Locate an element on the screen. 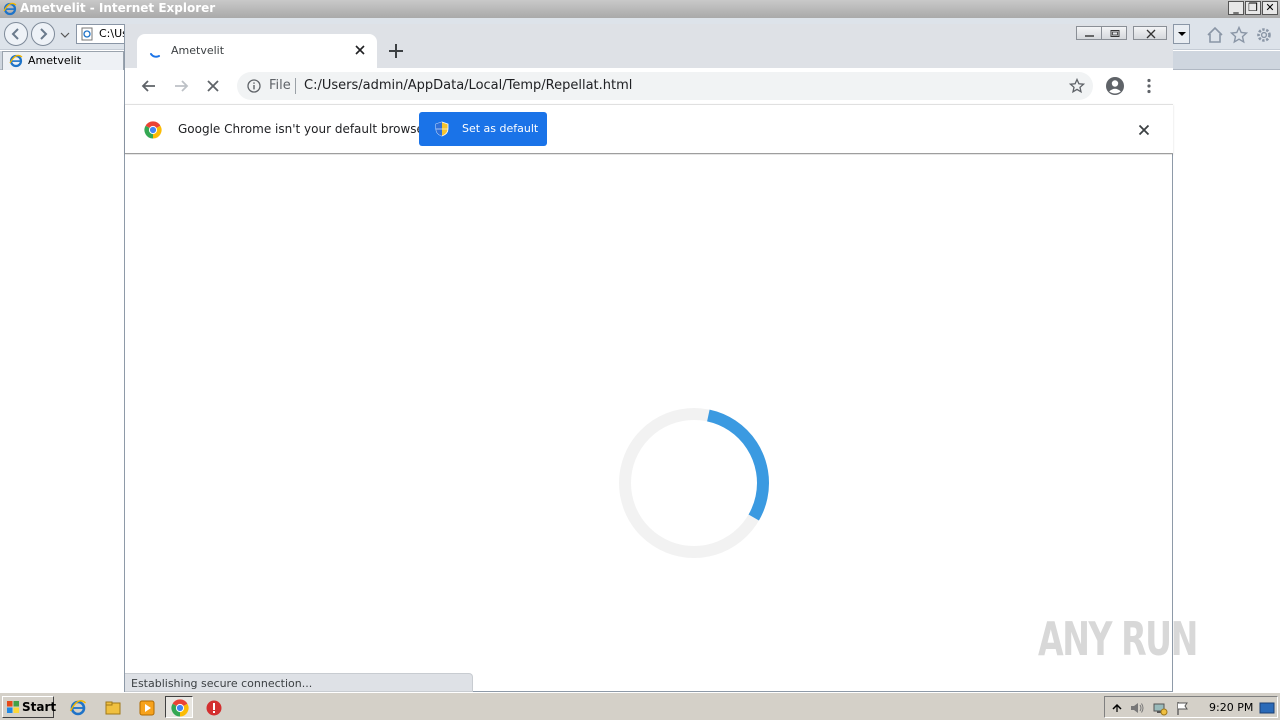 This screenshot has height=720, width=1280. ie-restore-button: ❐ is located at coordinates (1253, 8).